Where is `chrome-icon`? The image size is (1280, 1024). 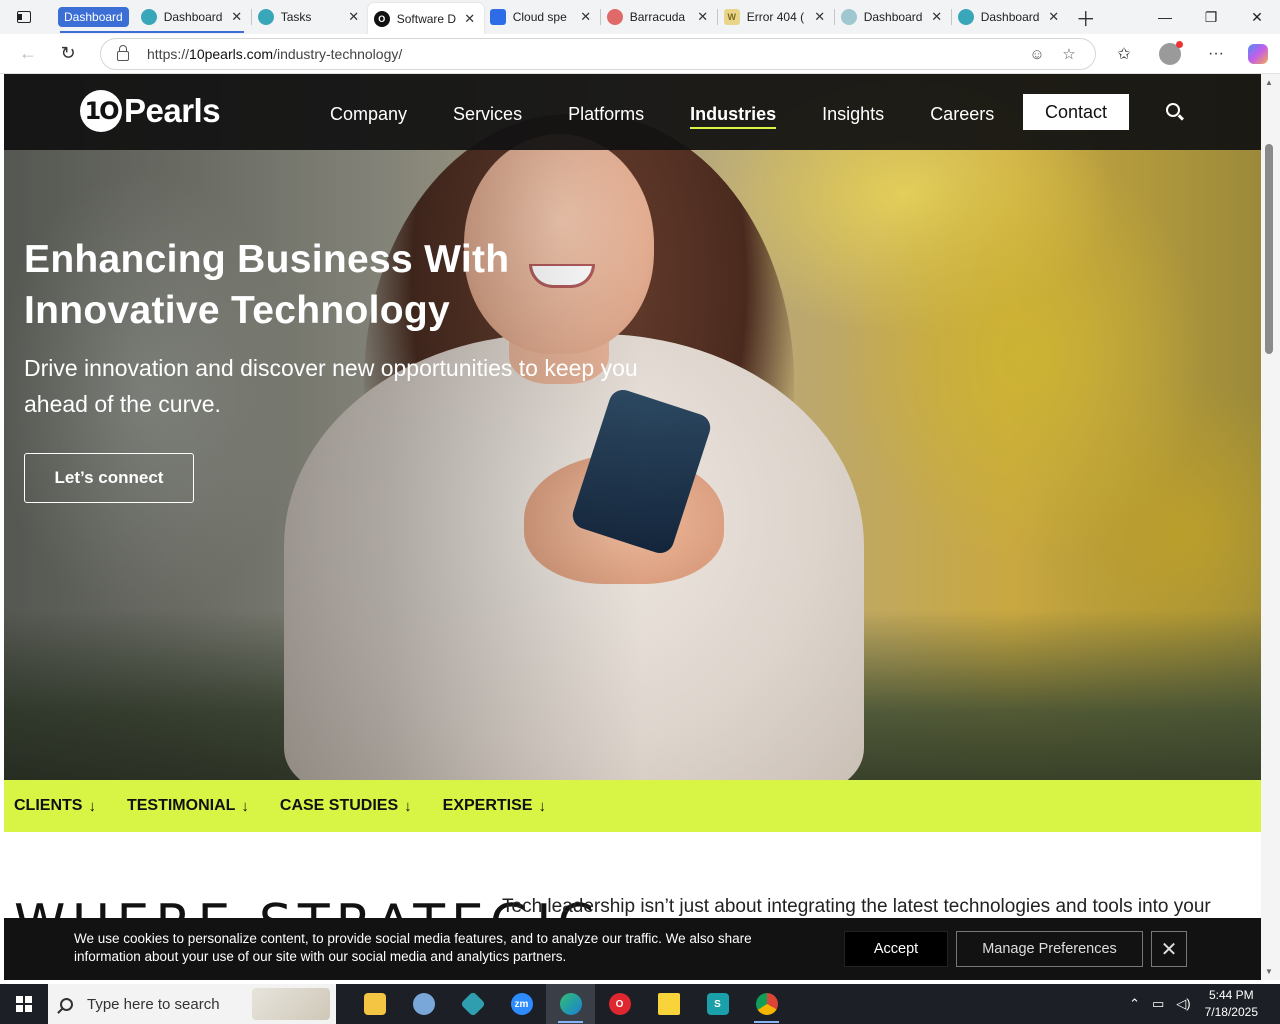
chrome-icon is located at coordinates (766, 1004).